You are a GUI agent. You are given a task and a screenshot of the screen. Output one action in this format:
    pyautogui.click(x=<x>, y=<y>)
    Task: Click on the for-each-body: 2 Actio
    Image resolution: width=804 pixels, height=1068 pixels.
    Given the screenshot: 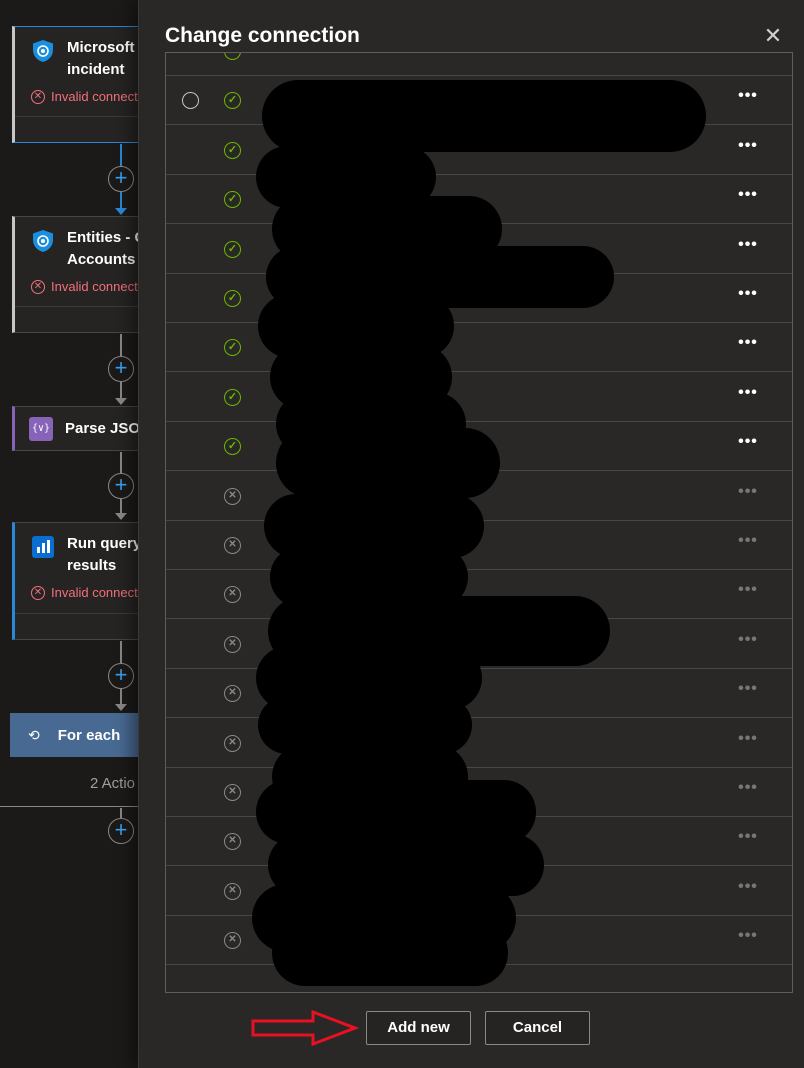 What is the action you would take?
    pyautogui.click(x=70, y=782)
    